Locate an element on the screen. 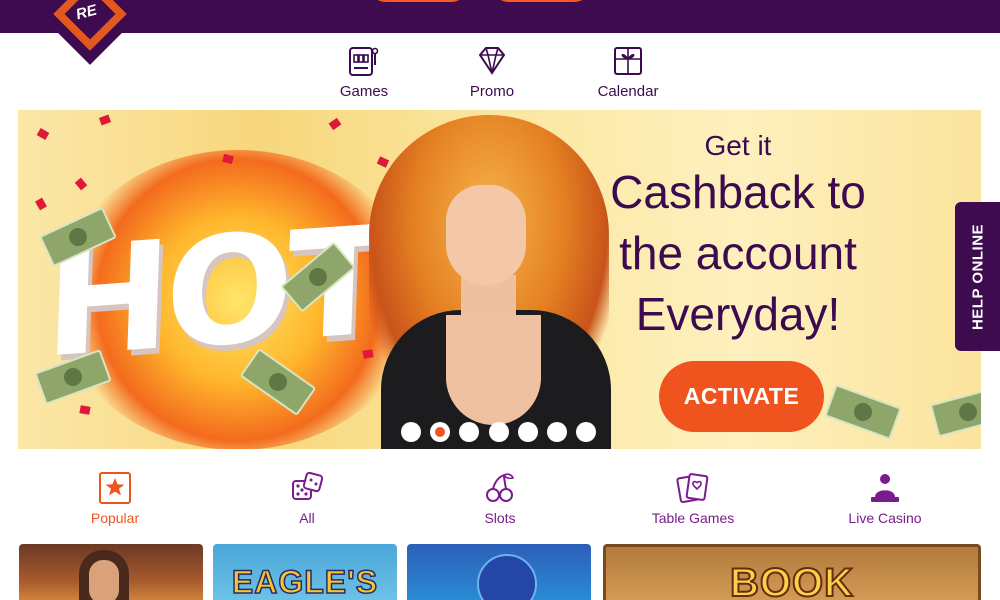 The image size is (1000, 600). category-label: All is located at coordinates (307, 518).